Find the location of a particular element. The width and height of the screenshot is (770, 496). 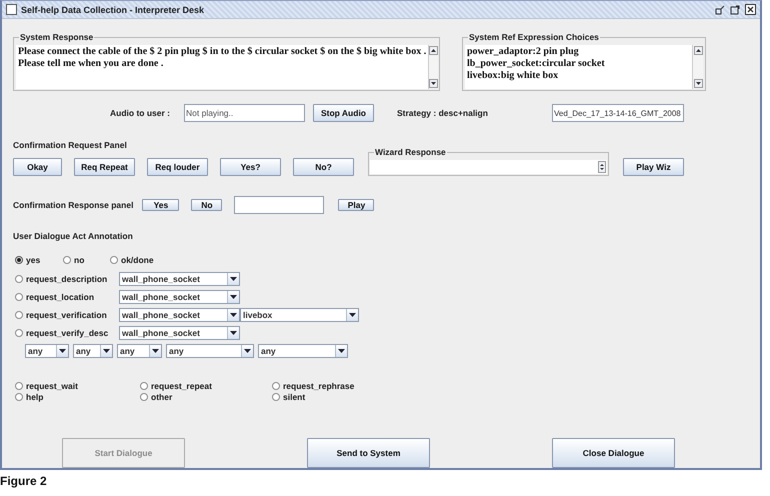

confirmation-button: Yes? is located at coordinates (250, 167).